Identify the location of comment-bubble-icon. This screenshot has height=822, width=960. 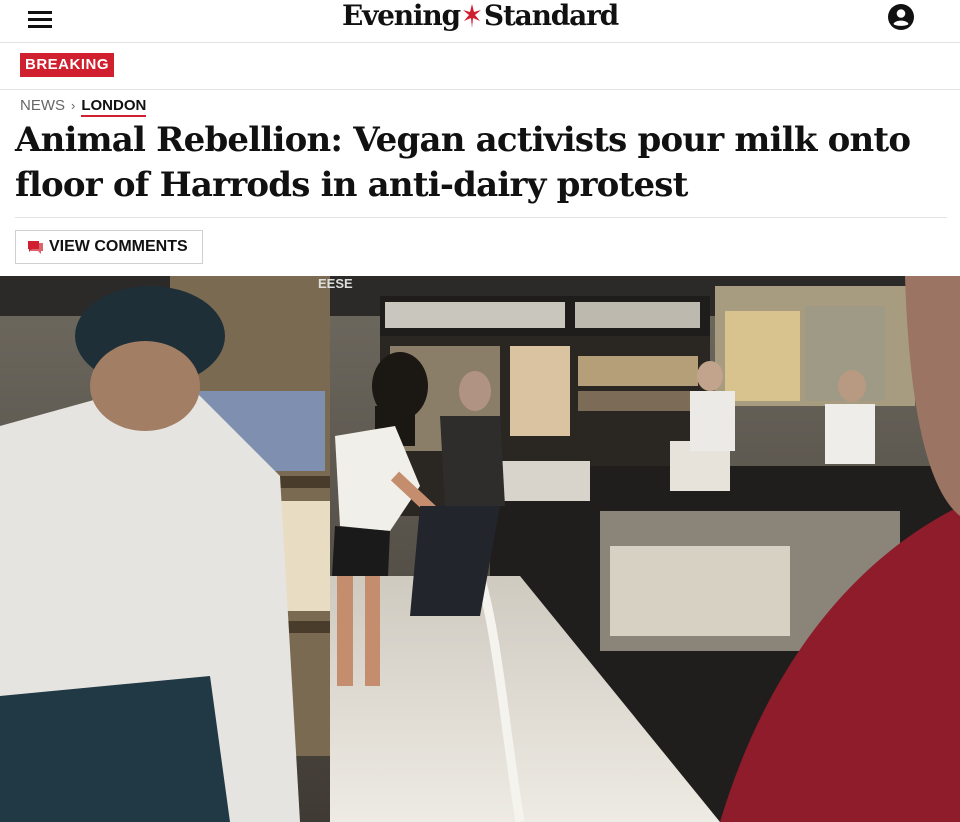
(35, 247).